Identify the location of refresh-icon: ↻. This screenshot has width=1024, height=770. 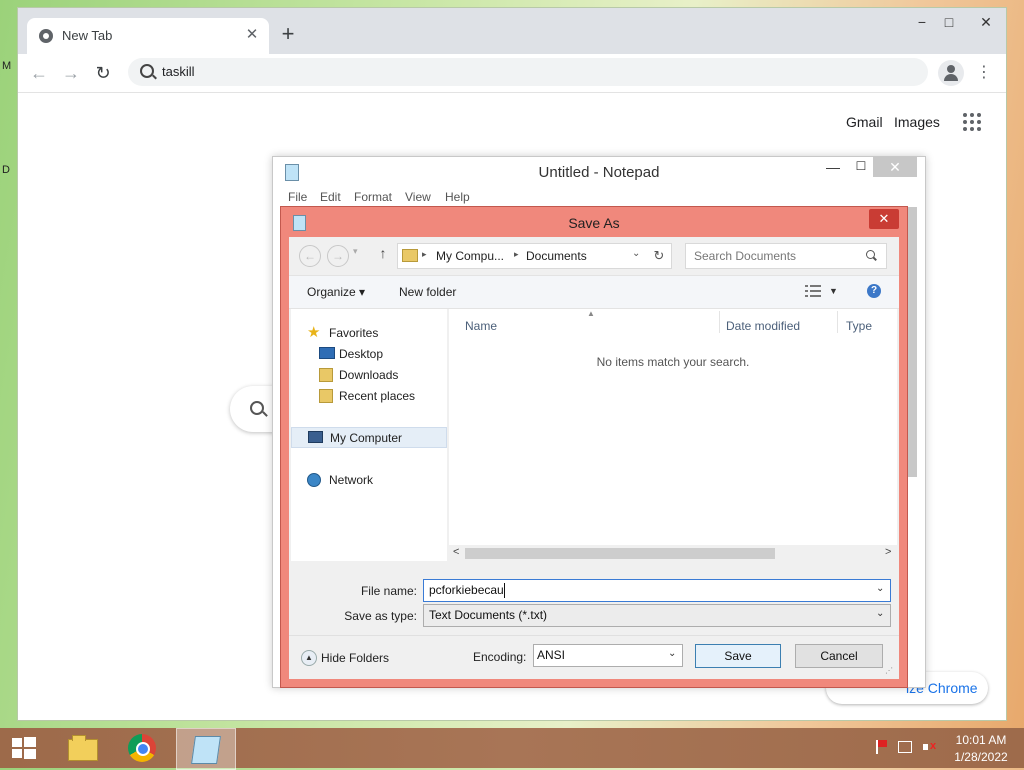
(659, 256).